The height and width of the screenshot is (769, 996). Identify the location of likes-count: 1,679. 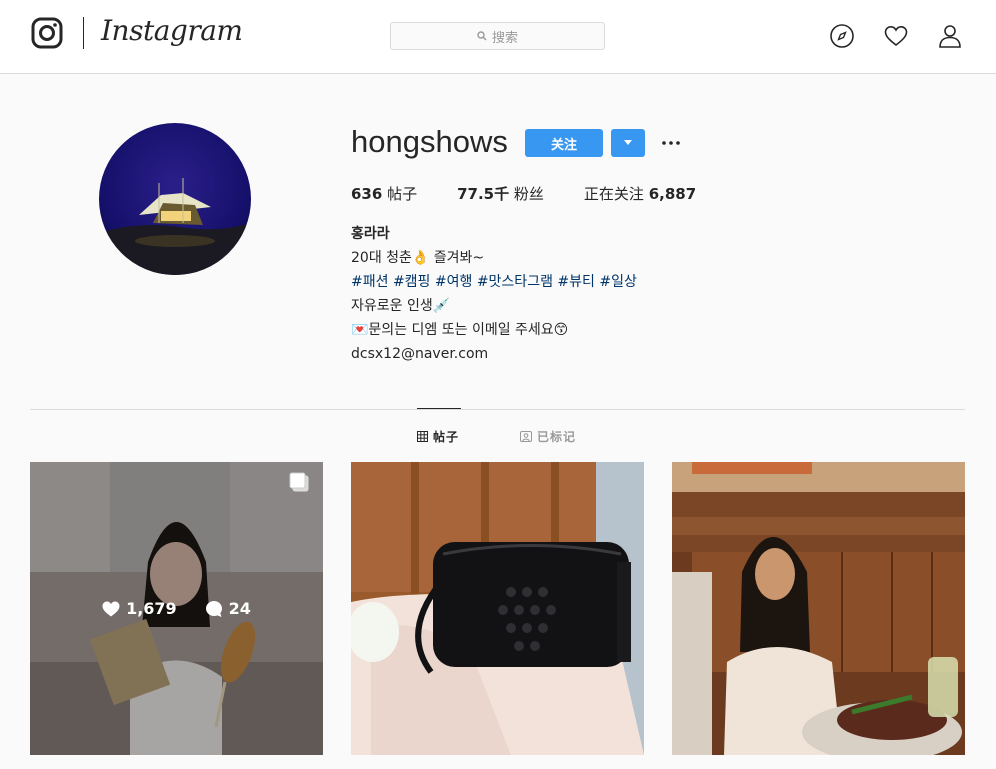
(139, 608).